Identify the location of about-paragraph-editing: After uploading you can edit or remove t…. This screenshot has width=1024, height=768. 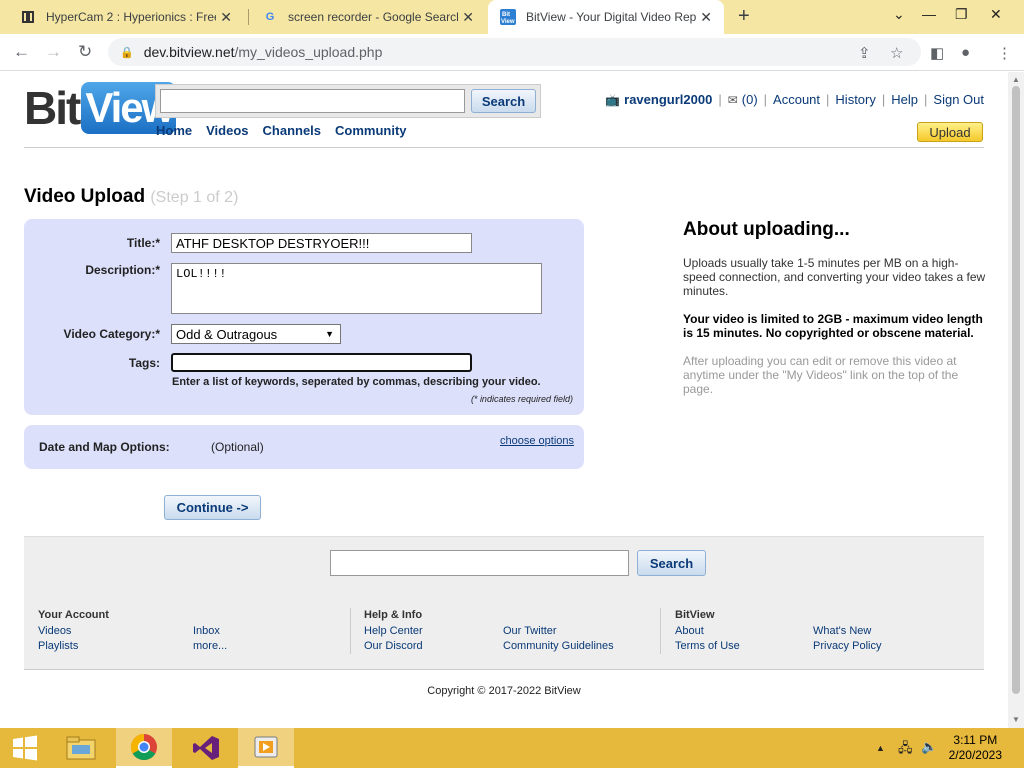
(821, 375).